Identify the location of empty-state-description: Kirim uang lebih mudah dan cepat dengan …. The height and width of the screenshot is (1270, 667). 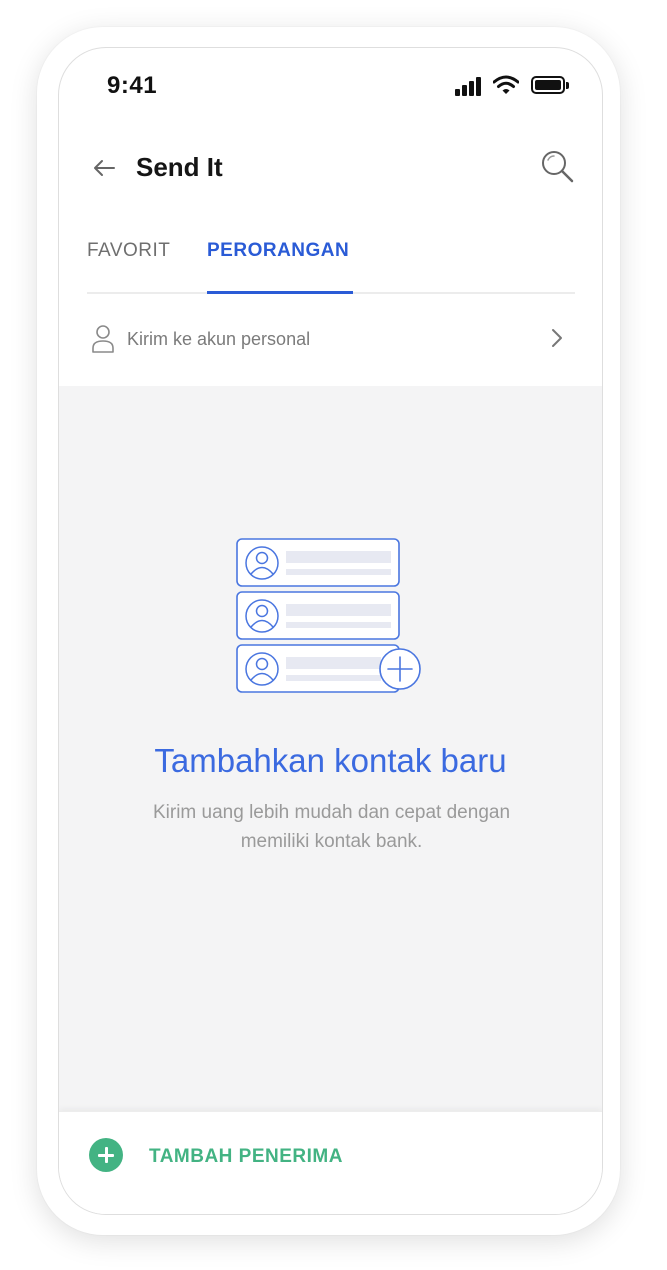
(331, 827).